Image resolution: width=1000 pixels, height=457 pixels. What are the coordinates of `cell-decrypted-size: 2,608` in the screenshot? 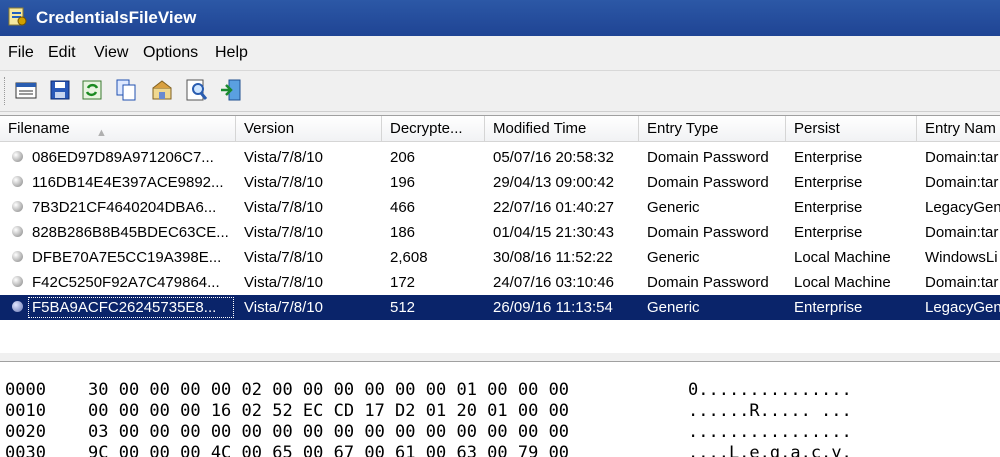 It's located at (409, 257).